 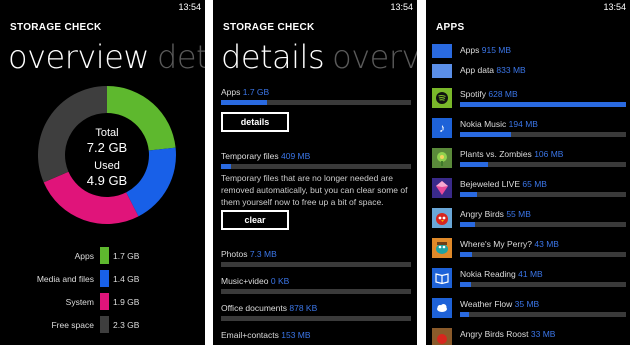 What do you see at coordinates (482, 214) in the screenshot?
I see `app-name: Angry Birds` at bounding box center [482, 214].